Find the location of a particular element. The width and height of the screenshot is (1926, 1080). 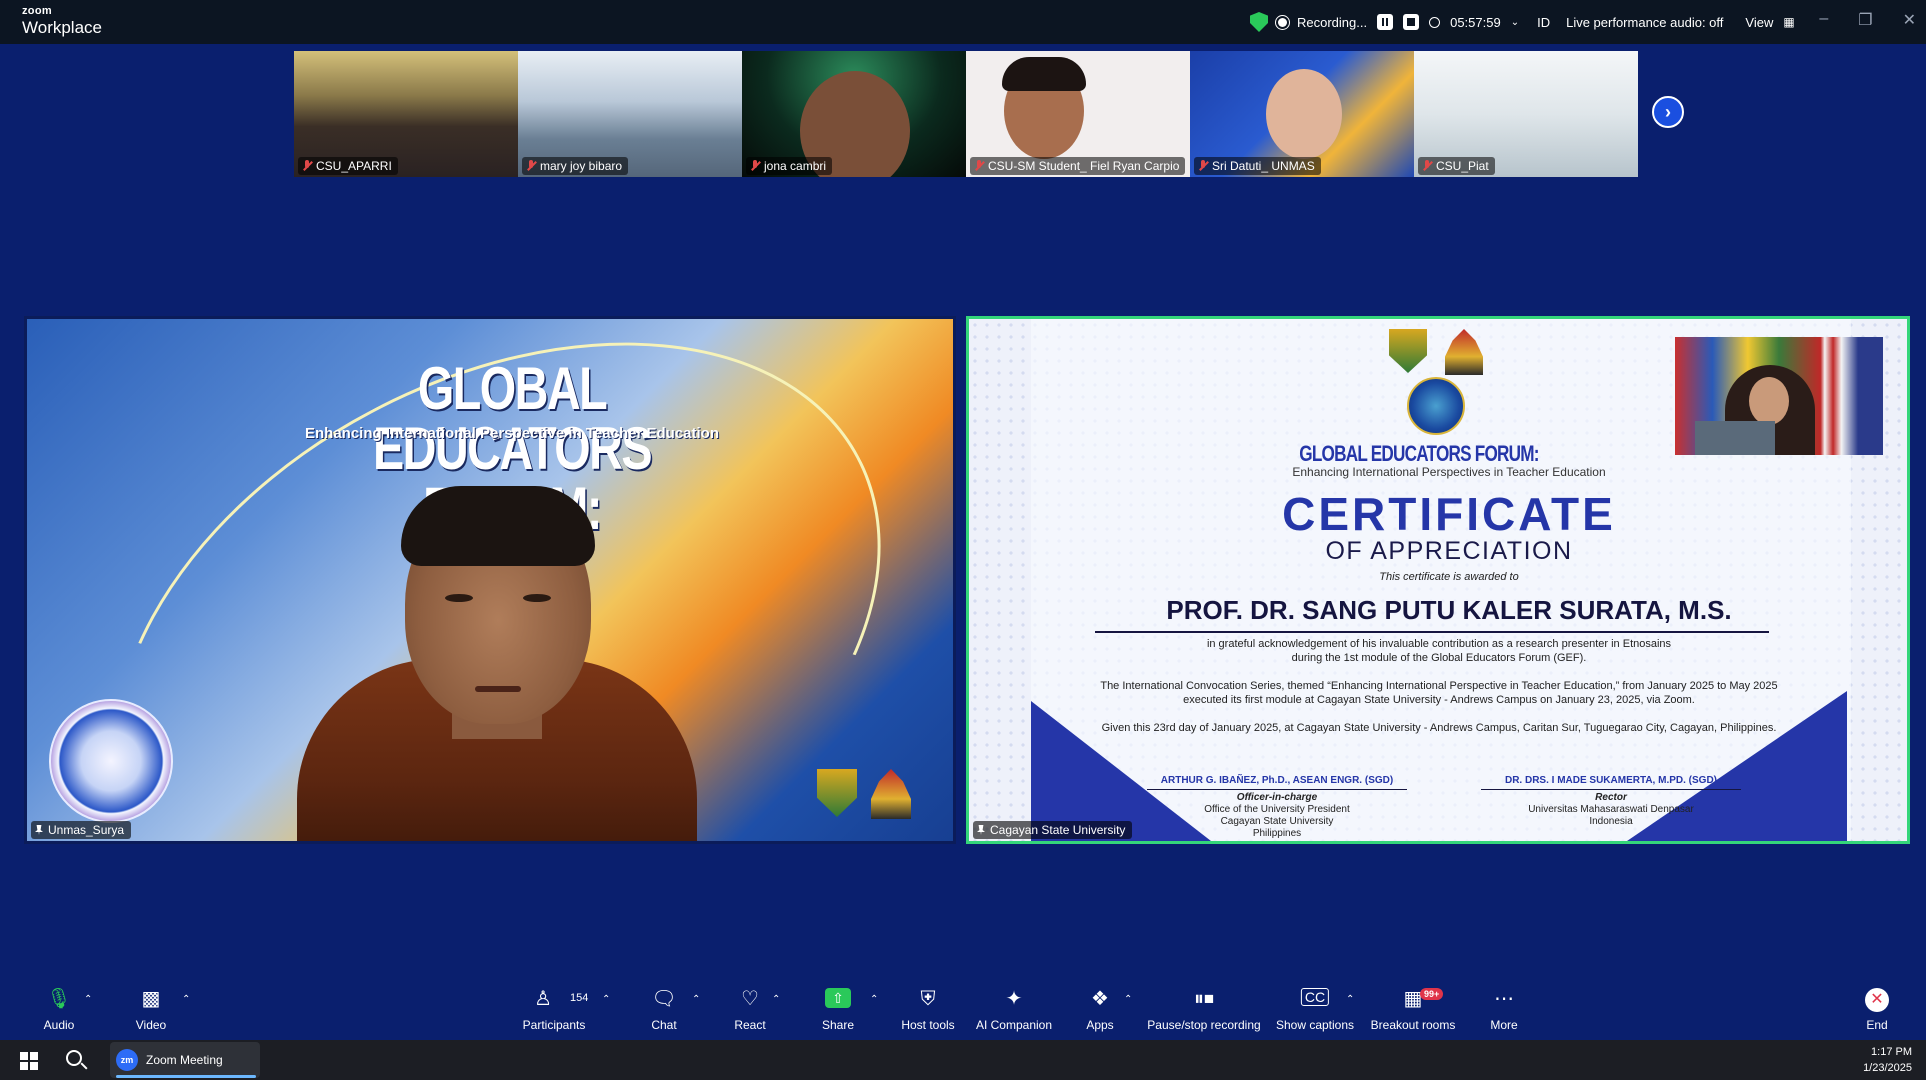

participants-options-chevron-icon: ⌃ is located at coordinates (606, 999).